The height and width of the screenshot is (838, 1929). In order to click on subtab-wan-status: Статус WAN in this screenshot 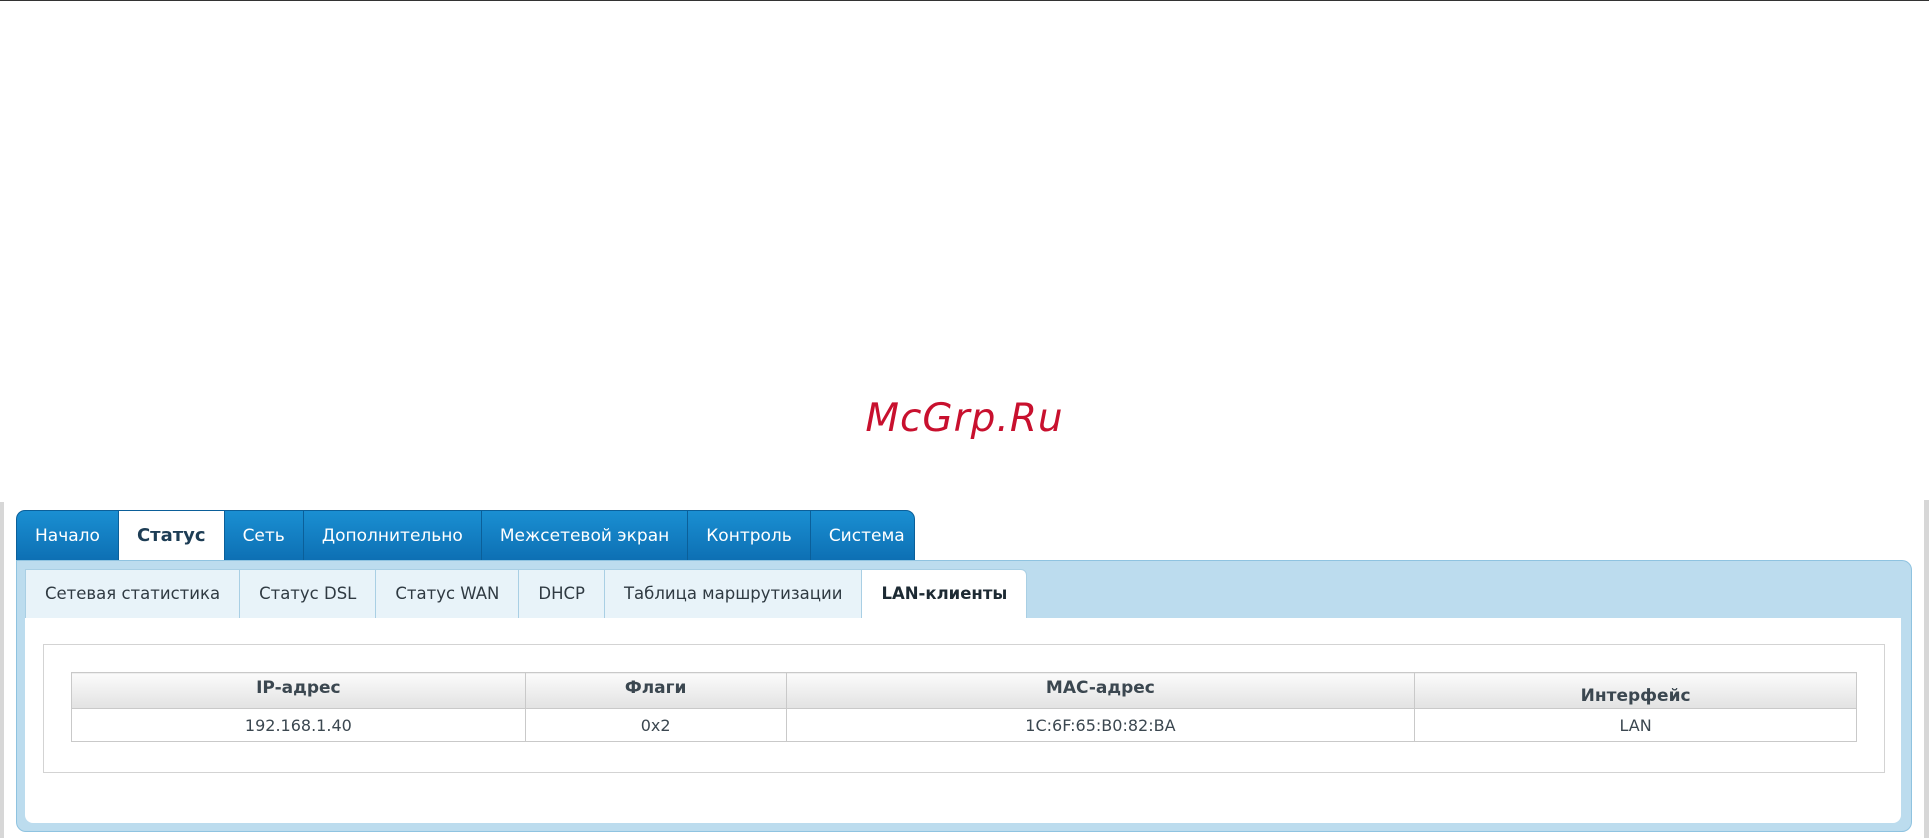, I will do `click(447, 594)`.